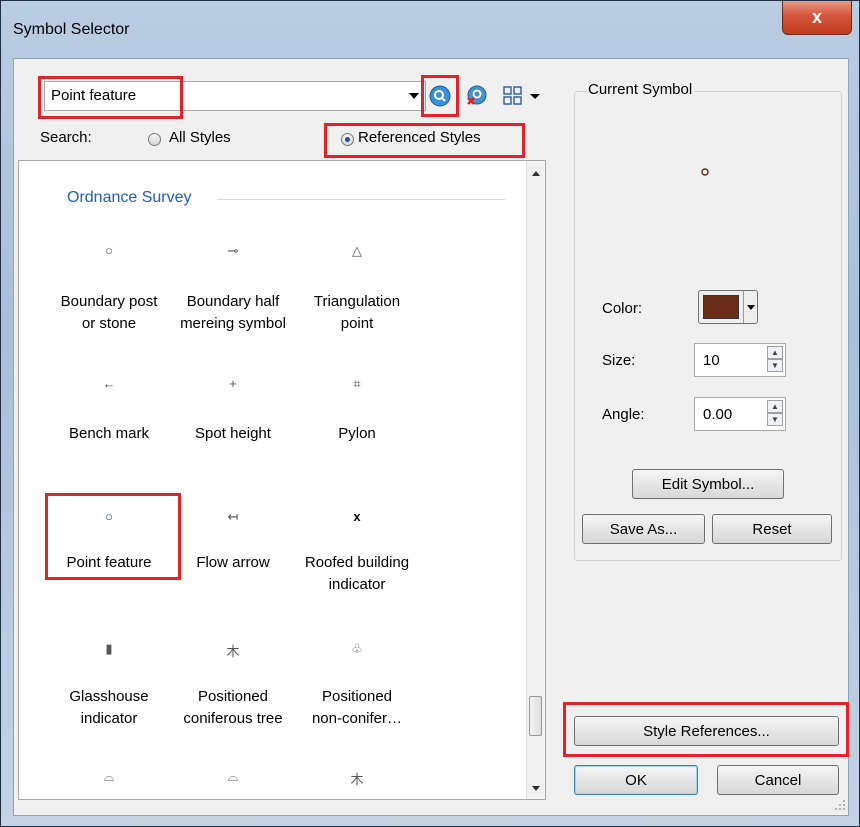 This screenshot has height=827, width=860. I want to click on symbol-item: Roofed building indicator, so click(357, 574).